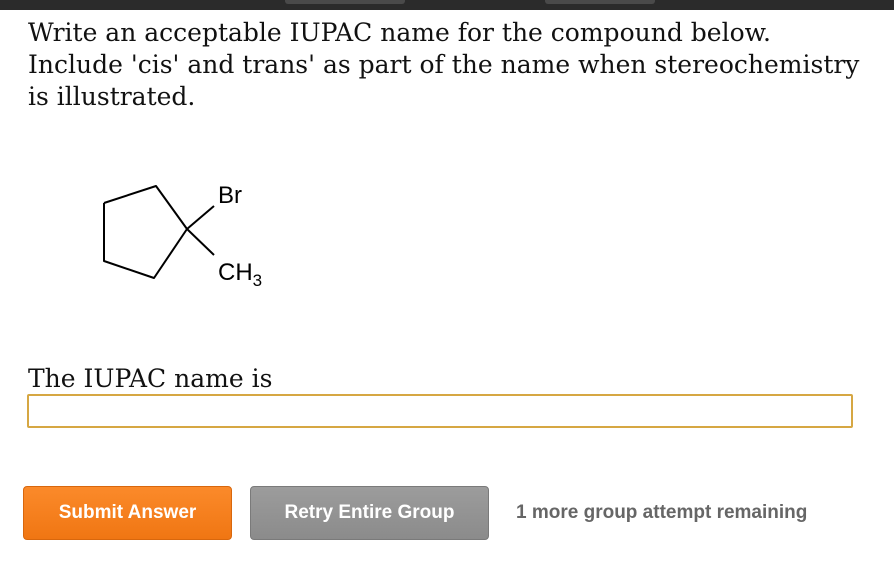  What do you see at coordinates (127, 513) in the screenshot?
I see `submit-answer-button: Submit Answer` at bounding box center [127, 513].